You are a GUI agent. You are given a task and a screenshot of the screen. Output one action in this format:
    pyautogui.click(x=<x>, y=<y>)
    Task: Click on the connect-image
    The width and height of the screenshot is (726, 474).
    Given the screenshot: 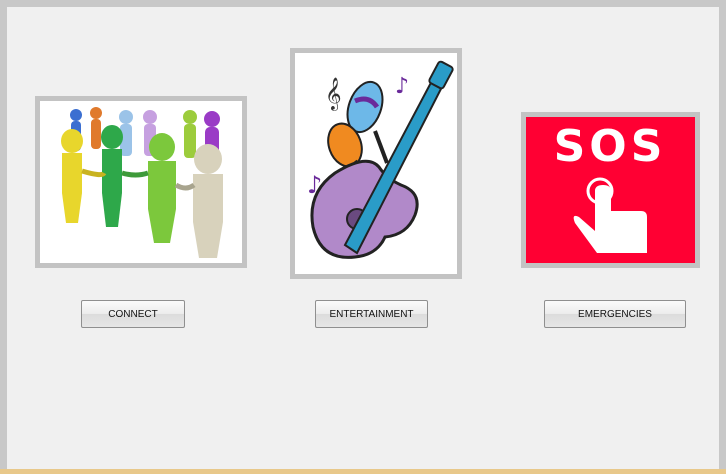 What is the action you would take?
    pyautogui.click(x=141, y=182)
    